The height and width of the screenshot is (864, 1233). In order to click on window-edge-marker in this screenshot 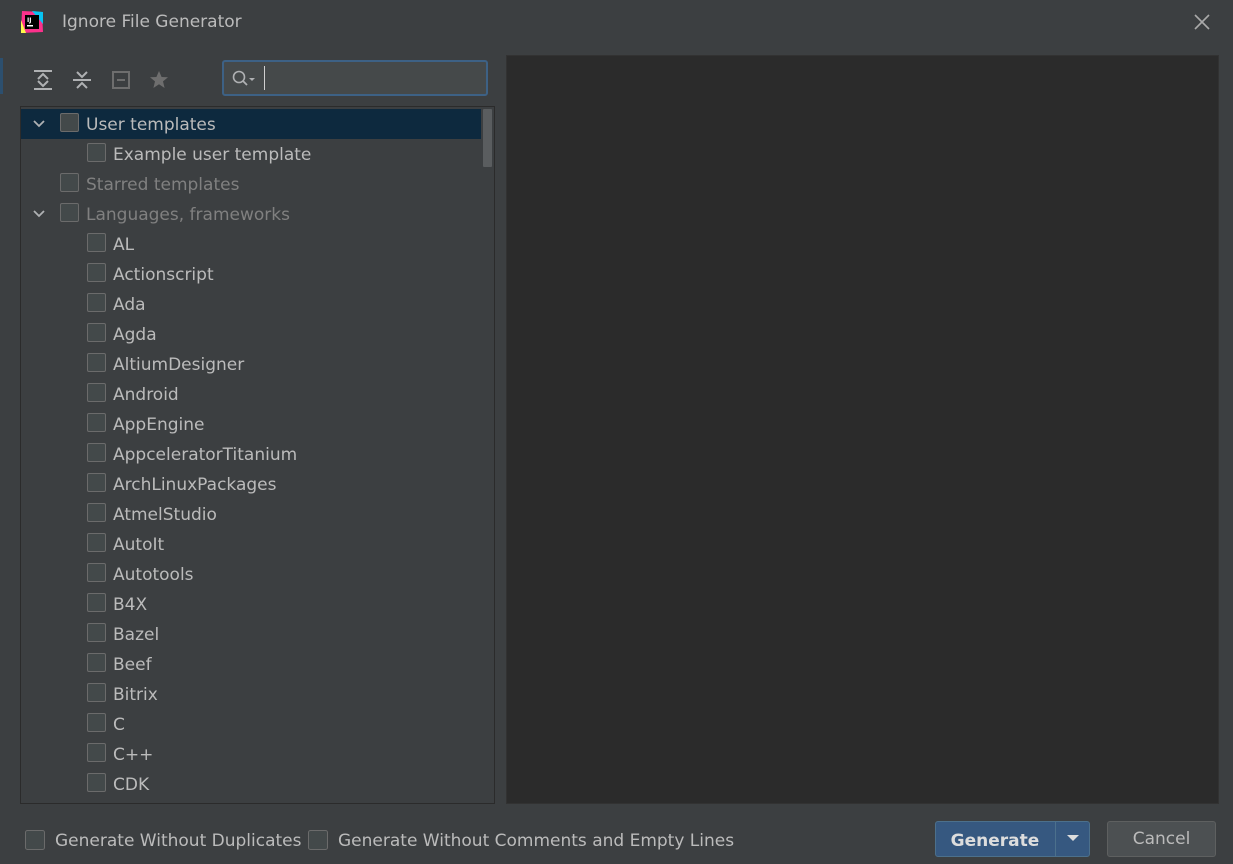, I will do `click(1, 76)`.